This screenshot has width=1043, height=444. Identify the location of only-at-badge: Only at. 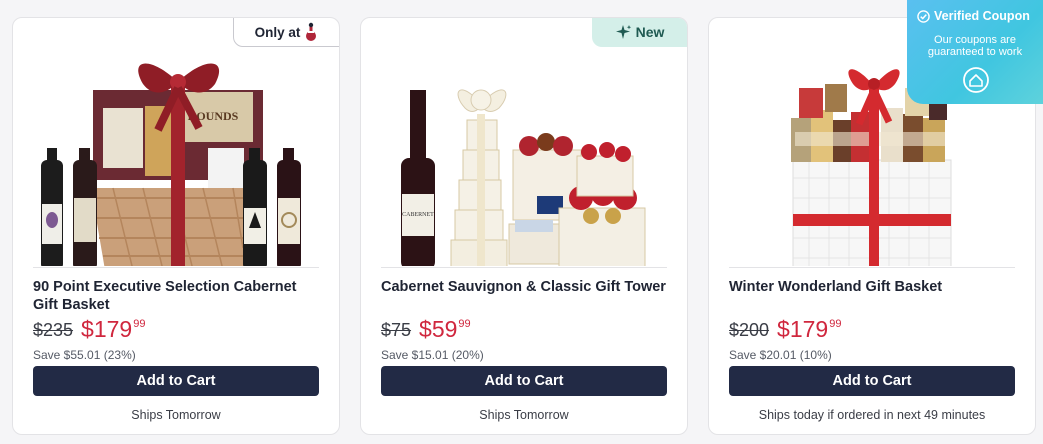
(286, 32).